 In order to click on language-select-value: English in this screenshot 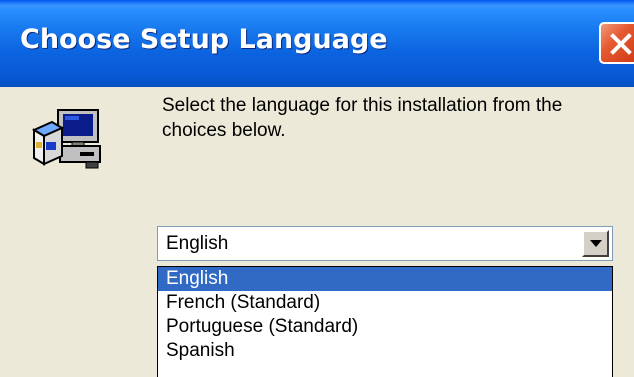, I will do `click(197, 243)`.